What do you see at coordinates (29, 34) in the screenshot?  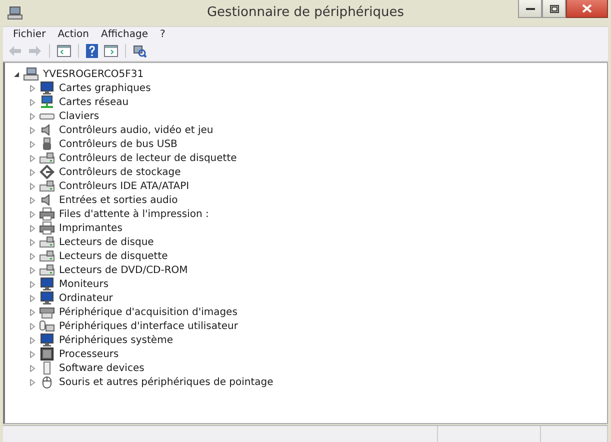 I see `menu-item: Fichier` at bounding box center [29, 34].